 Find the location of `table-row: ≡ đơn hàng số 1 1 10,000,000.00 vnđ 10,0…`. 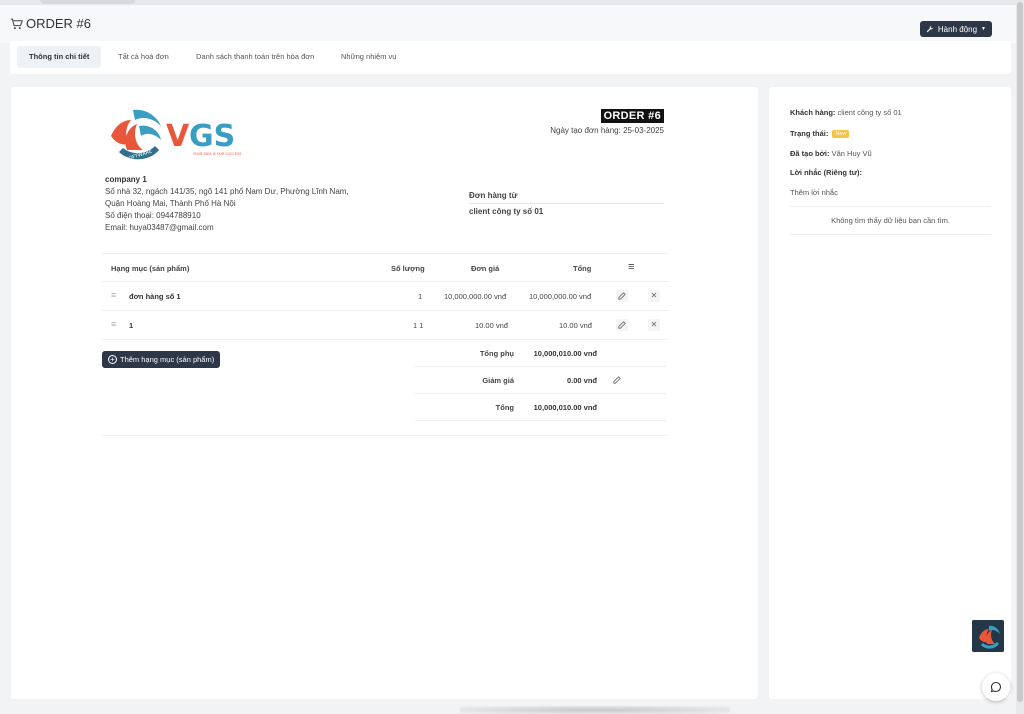

table-row: ≡ đơn hàng số 1 1 10,000,000.00 vnđ 10,0… is located at coordinates (385, 296).